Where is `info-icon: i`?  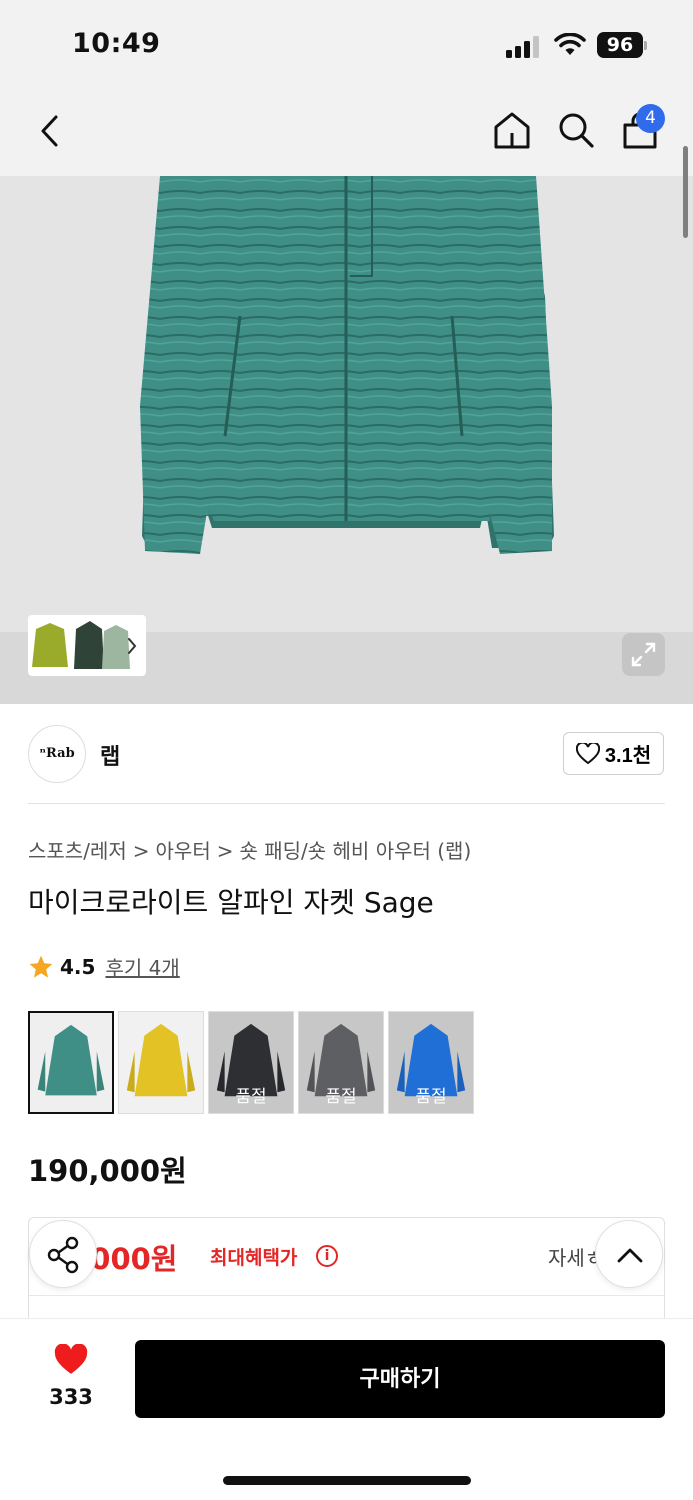 info-icon: i is located at coordinates (327, 1256).